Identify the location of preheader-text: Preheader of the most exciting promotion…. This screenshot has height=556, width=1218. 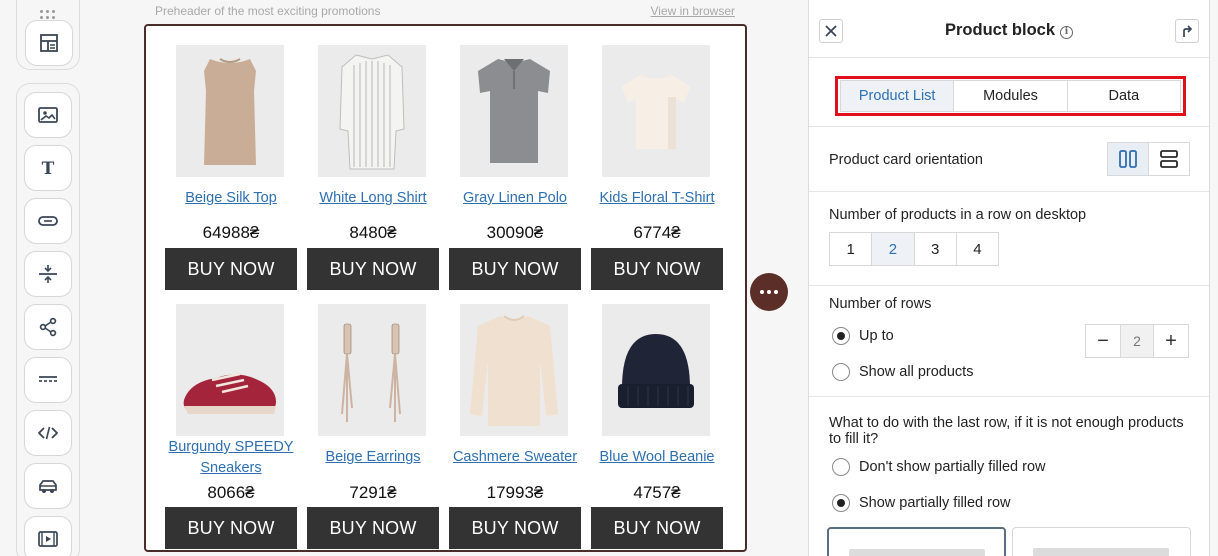
(268, 11).